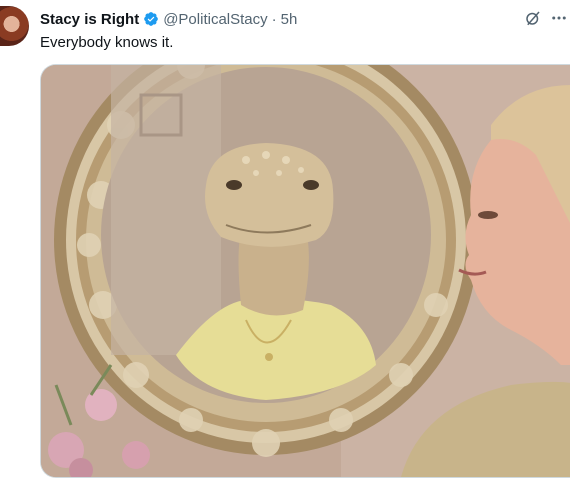 The height and width of the screenshot is (480, 570). I want to click on grok-slash-icon, so click(533, 18).